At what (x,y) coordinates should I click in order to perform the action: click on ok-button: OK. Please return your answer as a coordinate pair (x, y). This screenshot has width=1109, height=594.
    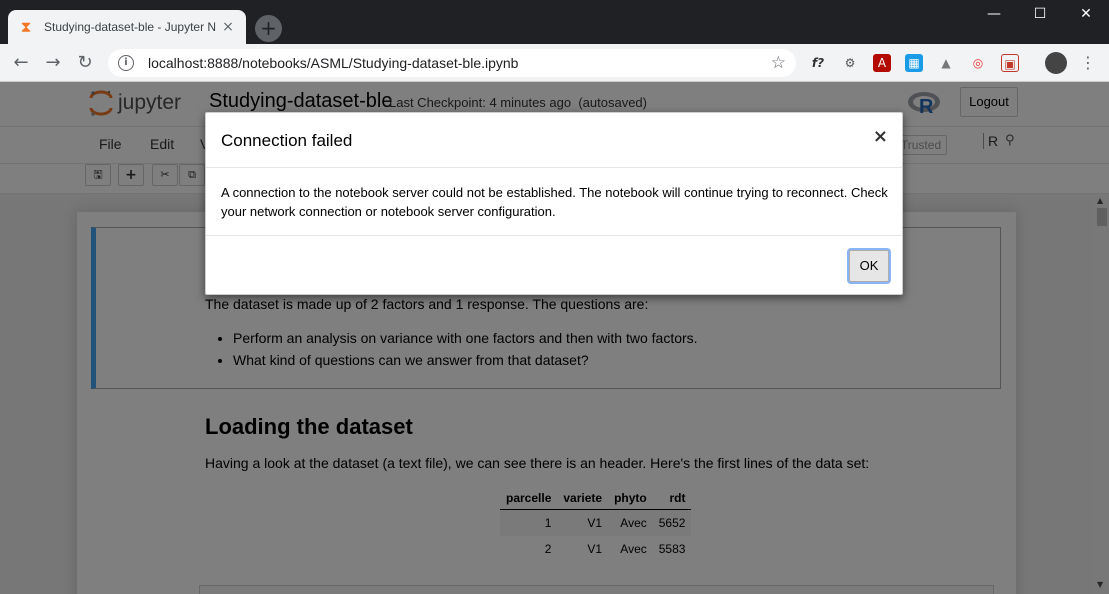
    Looking at the image, I should click on (869, 266).